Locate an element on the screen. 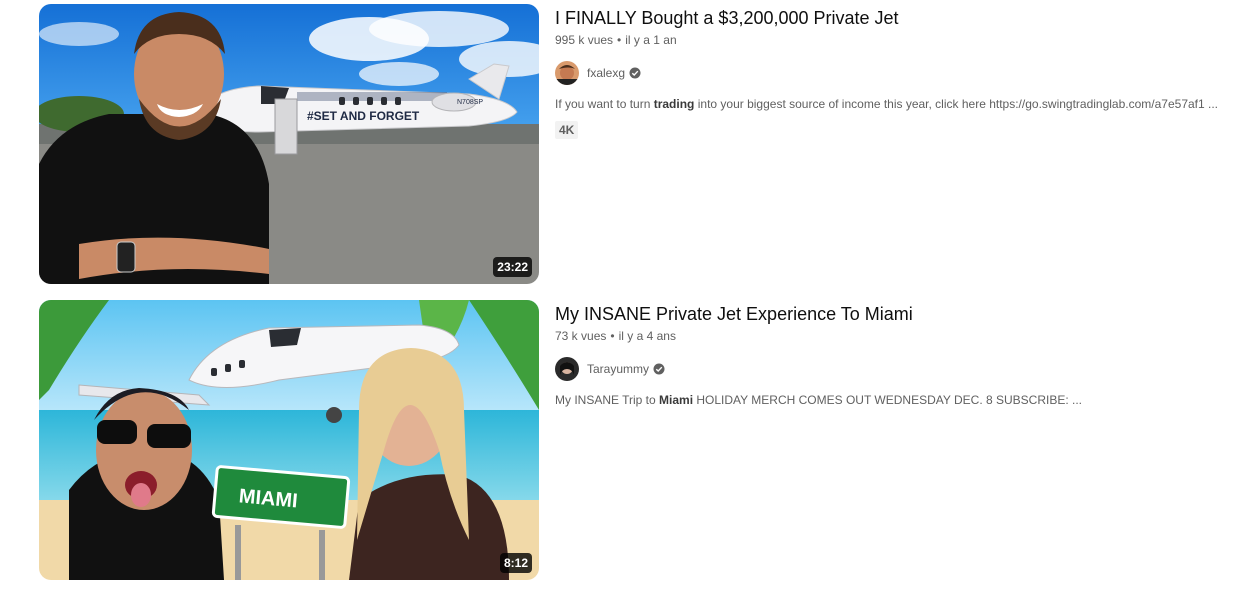  description-highlight: Miami is located at coordinates (676, 400).